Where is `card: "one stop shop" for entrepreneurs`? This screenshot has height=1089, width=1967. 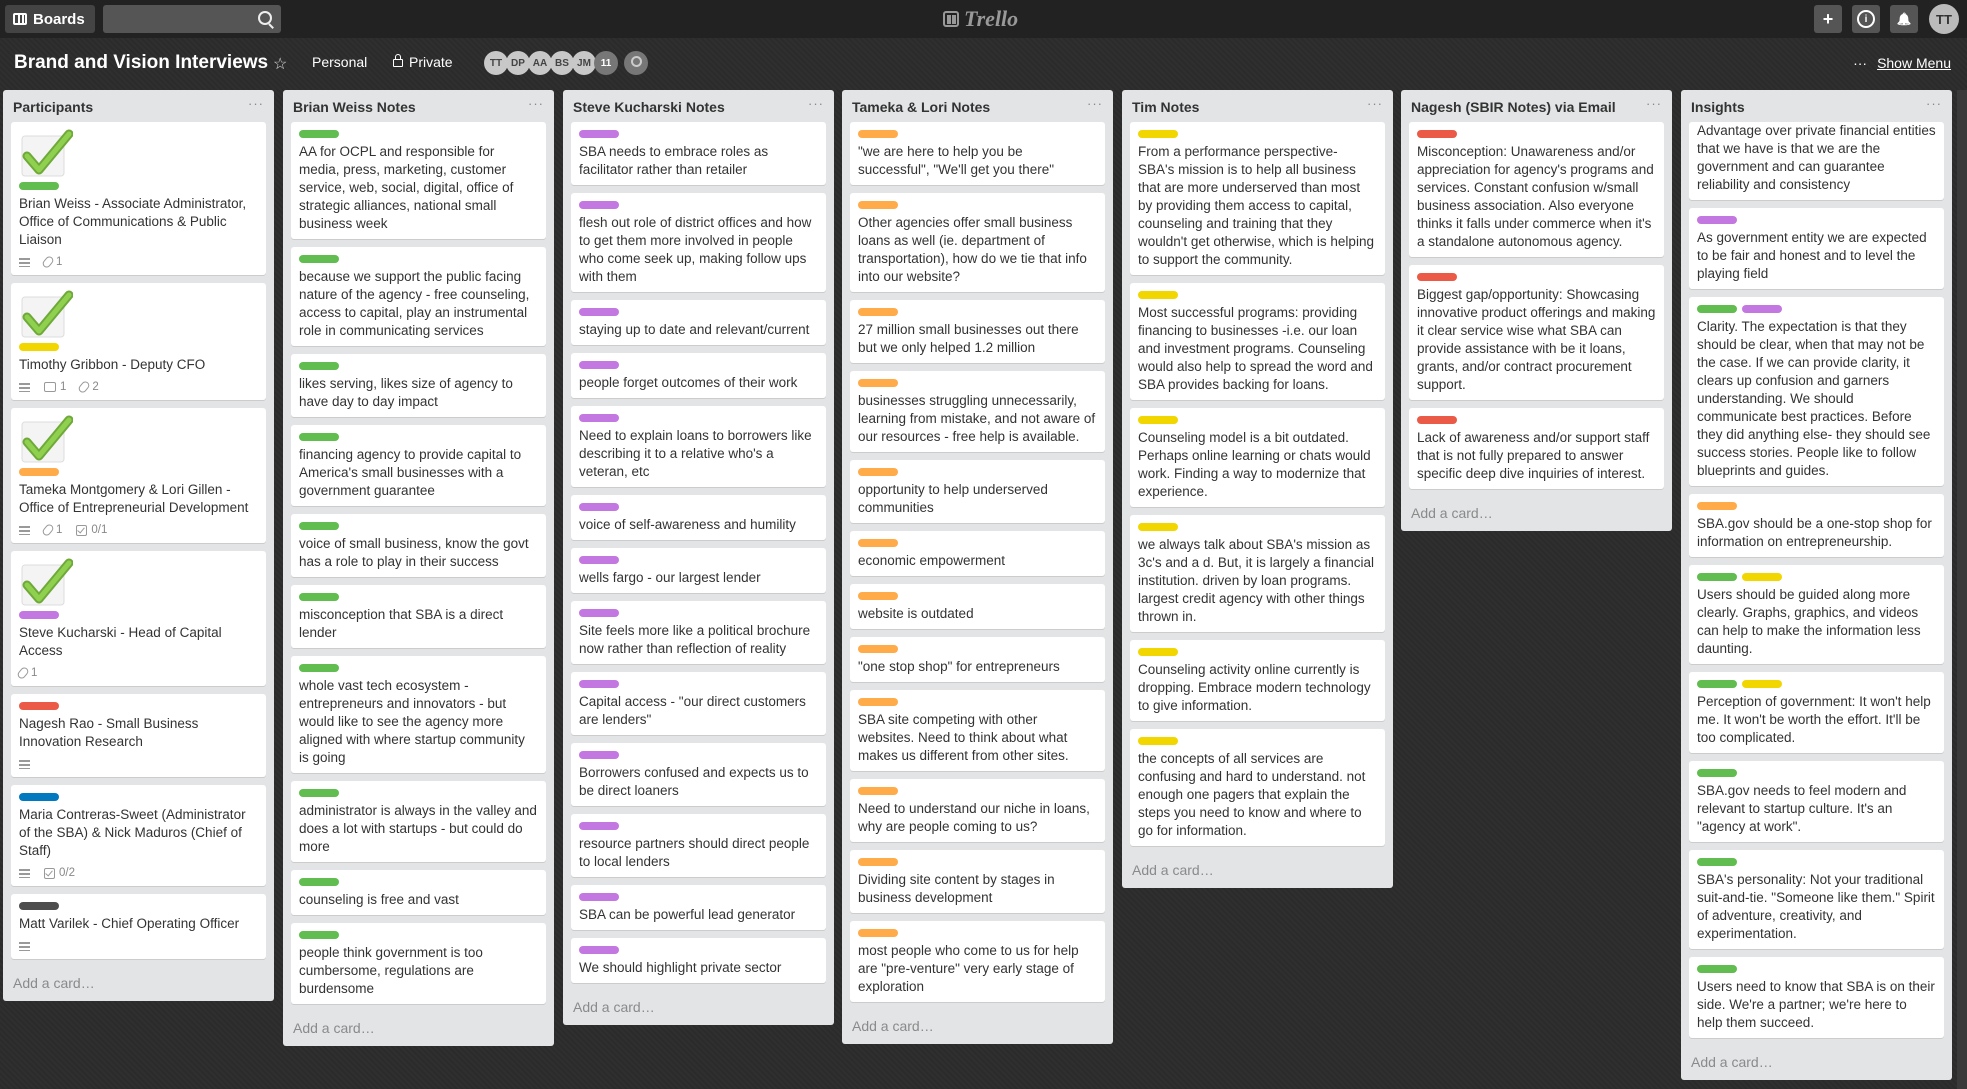
card: "one stop shop" for entrepreneurs is located at coordinates (977, 659).